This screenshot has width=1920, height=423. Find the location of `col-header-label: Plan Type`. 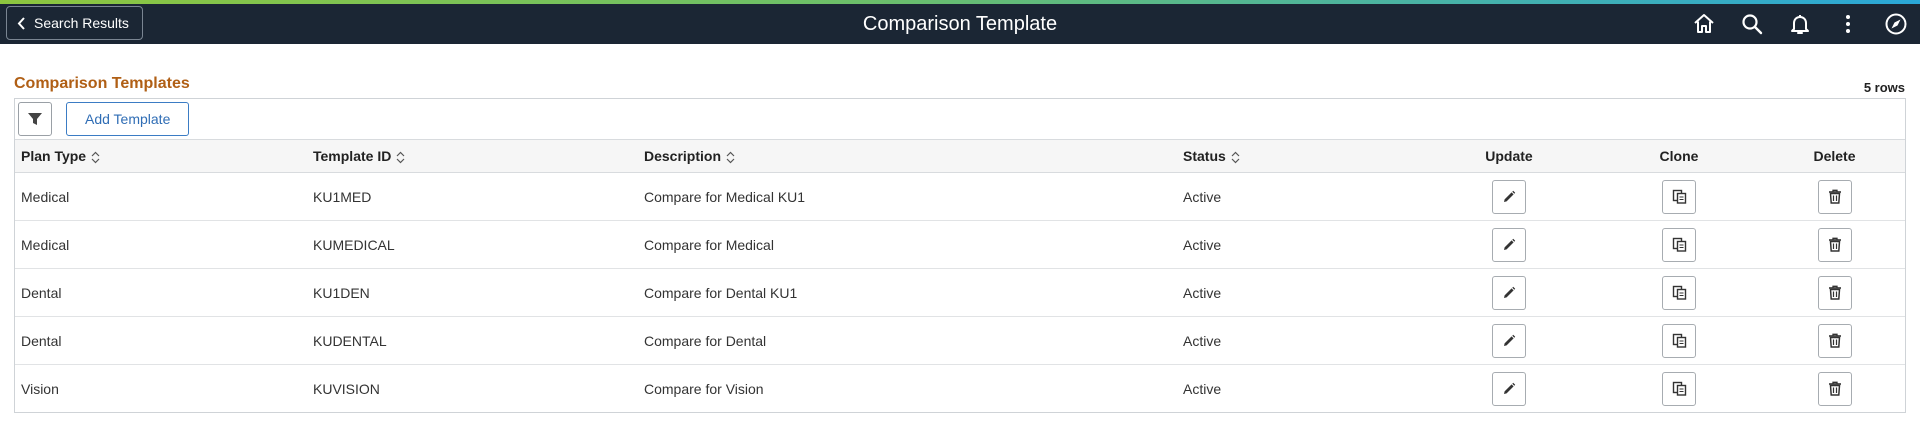

col-header-label: Plan Type is located at coordinates (54, 156).